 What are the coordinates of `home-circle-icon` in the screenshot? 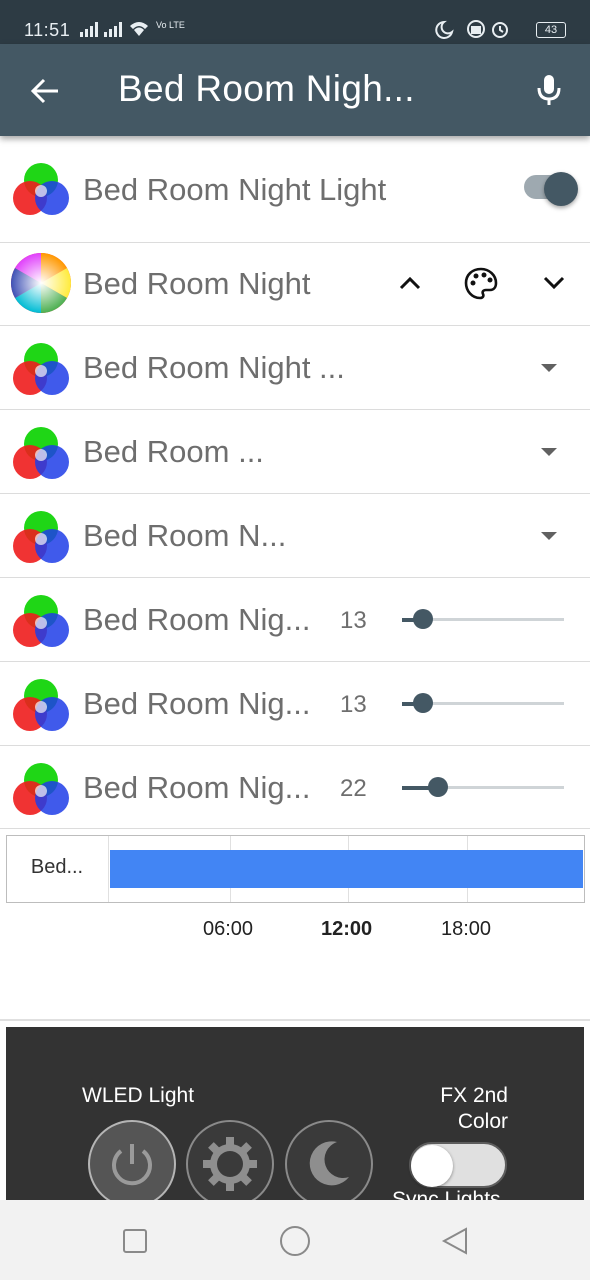 It's located at (295, 1241).